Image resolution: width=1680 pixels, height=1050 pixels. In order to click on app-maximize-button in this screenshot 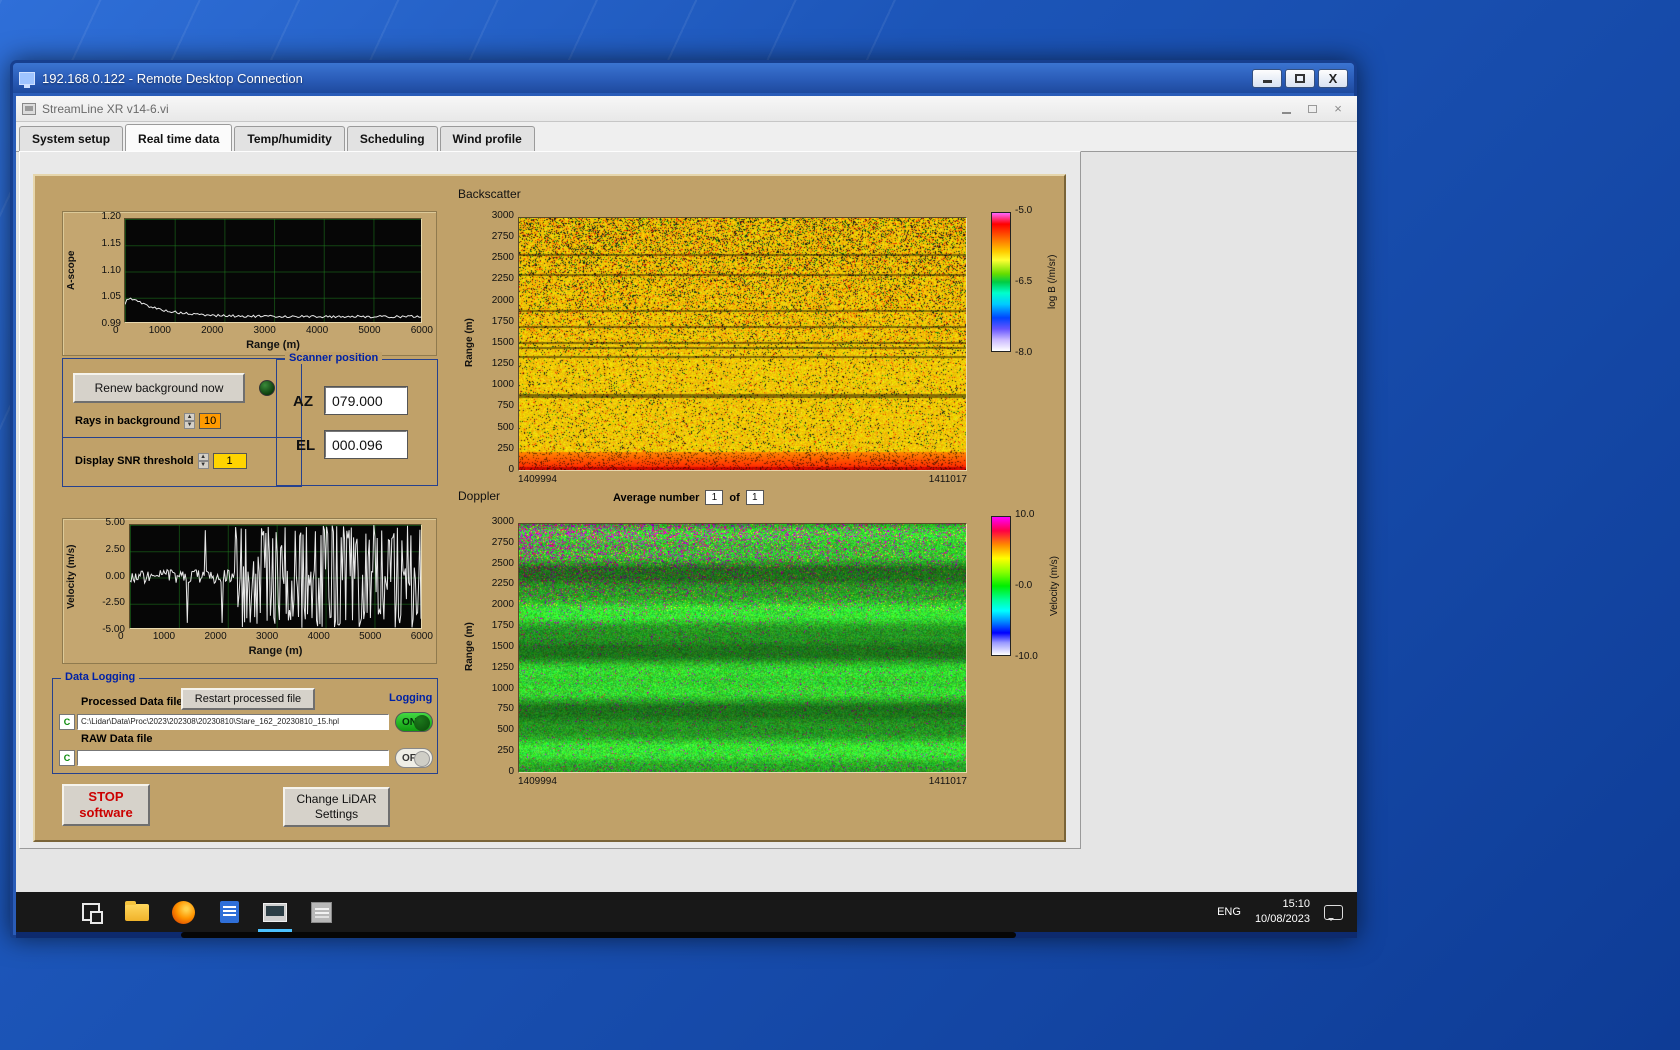, I will do `click(1312, 109)`.